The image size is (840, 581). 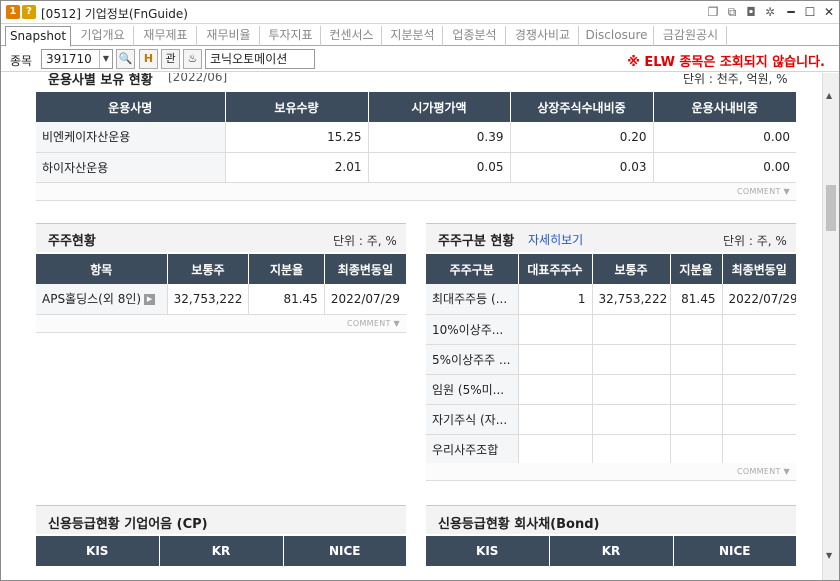 I want to click on expand-icon: ▶, so click(x=150, y=300).